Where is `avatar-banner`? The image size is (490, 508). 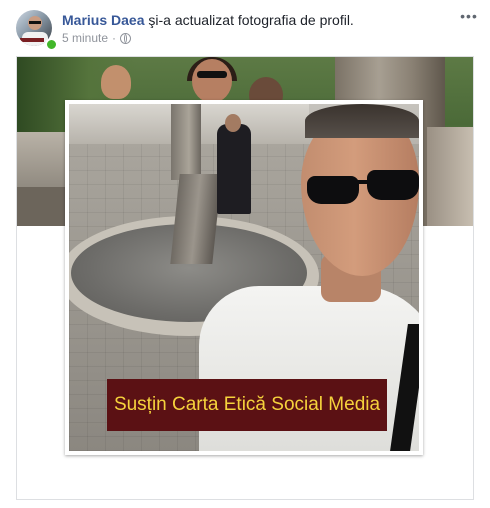
avatar-banner is located at coordinates (32, 40).